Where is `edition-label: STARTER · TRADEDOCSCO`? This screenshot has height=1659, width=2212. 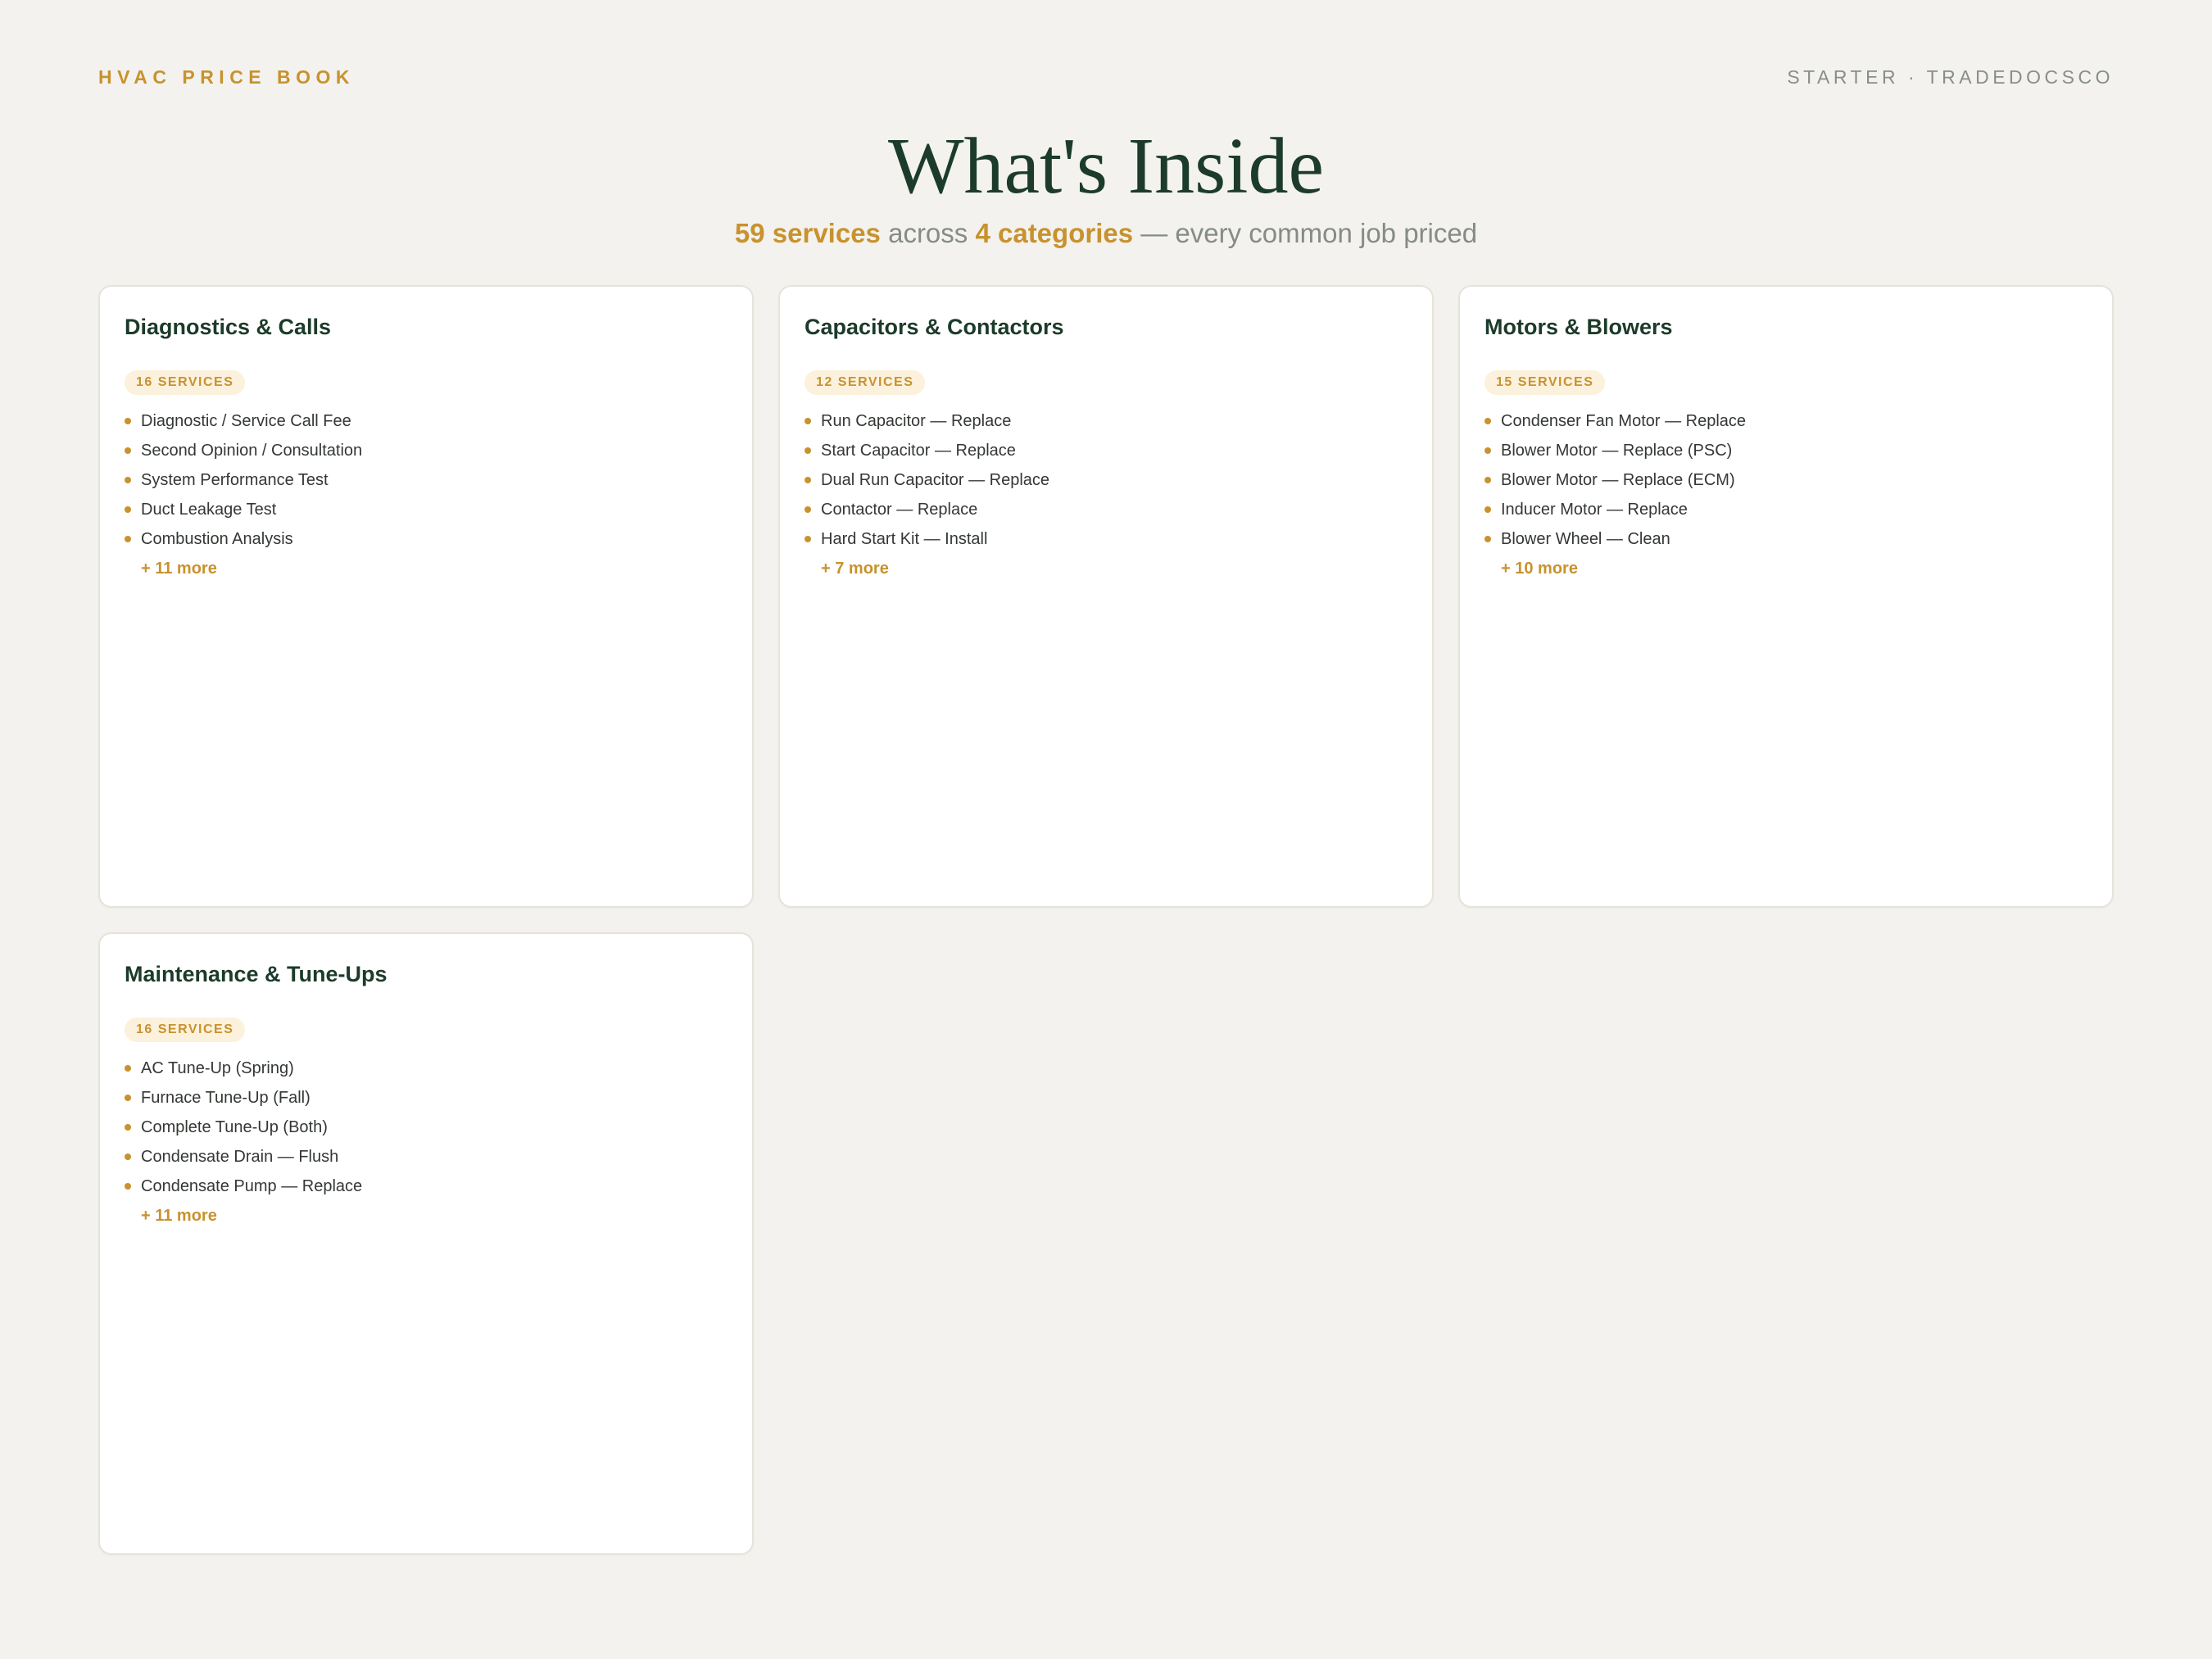 edition-label: STARTER · TRADEDOCSCO is located at coordinates (1950, 77).